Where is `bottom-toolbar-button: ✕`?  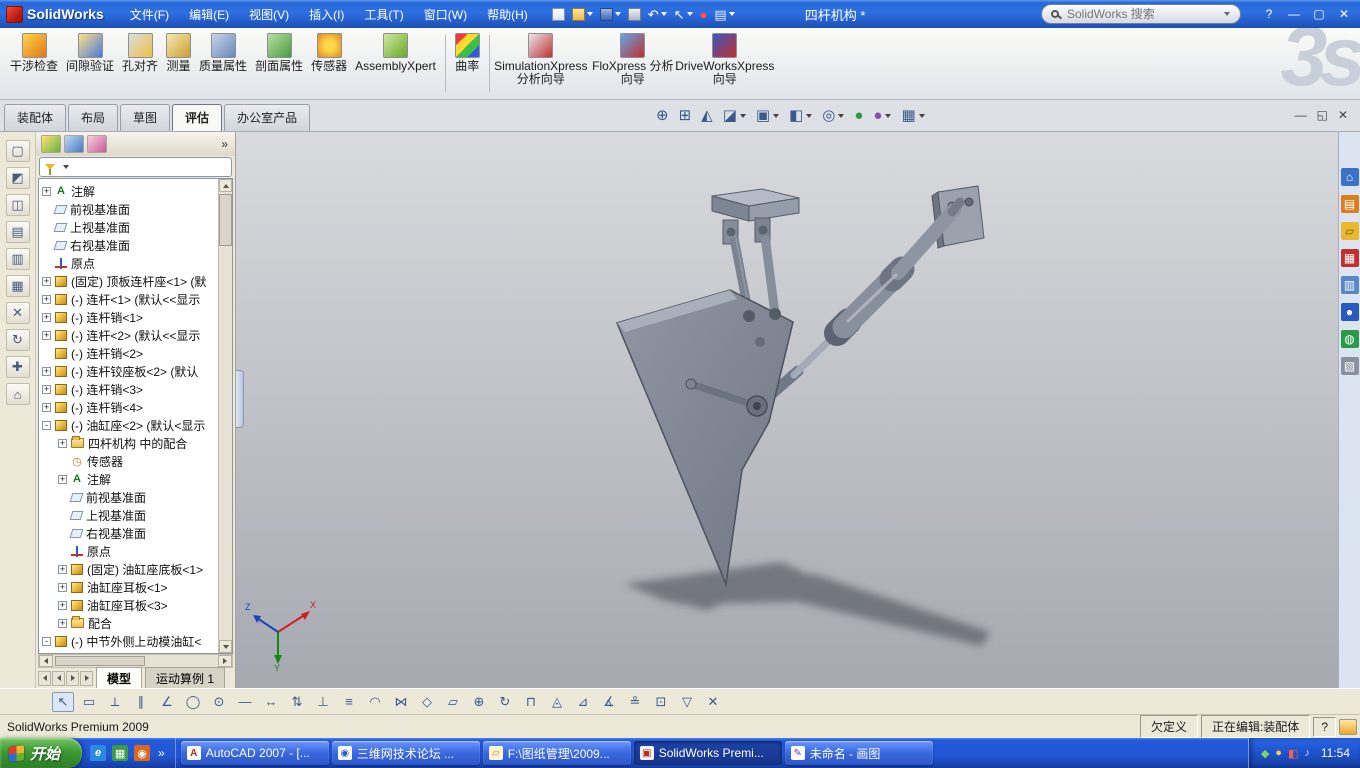 bottom-toolbar-button: ✕ is located at coordinates (713, 702).